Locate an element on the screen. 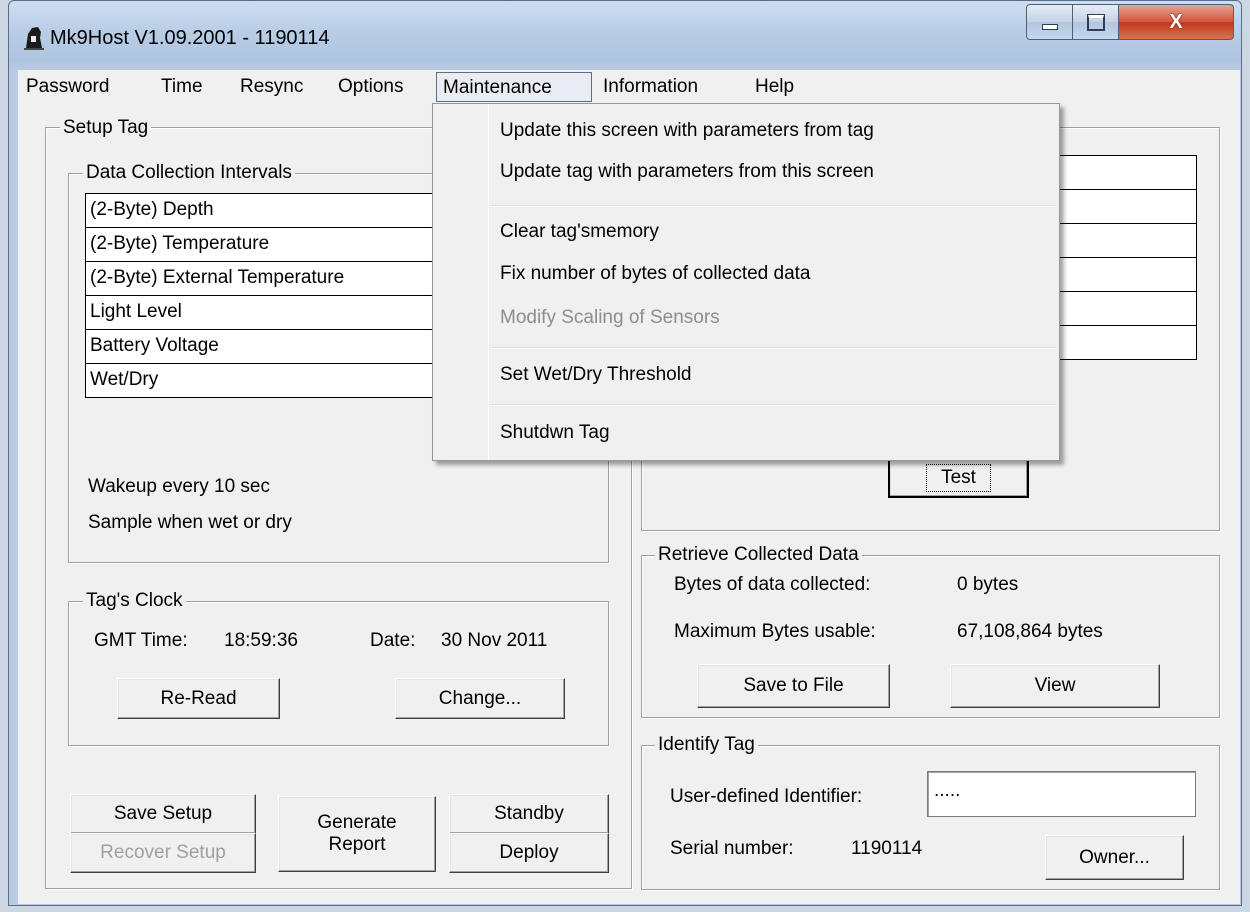 This screenshot has width=1250, height=912. bytes-collected-value: 0 bytes is located at coordinates (988, 584).